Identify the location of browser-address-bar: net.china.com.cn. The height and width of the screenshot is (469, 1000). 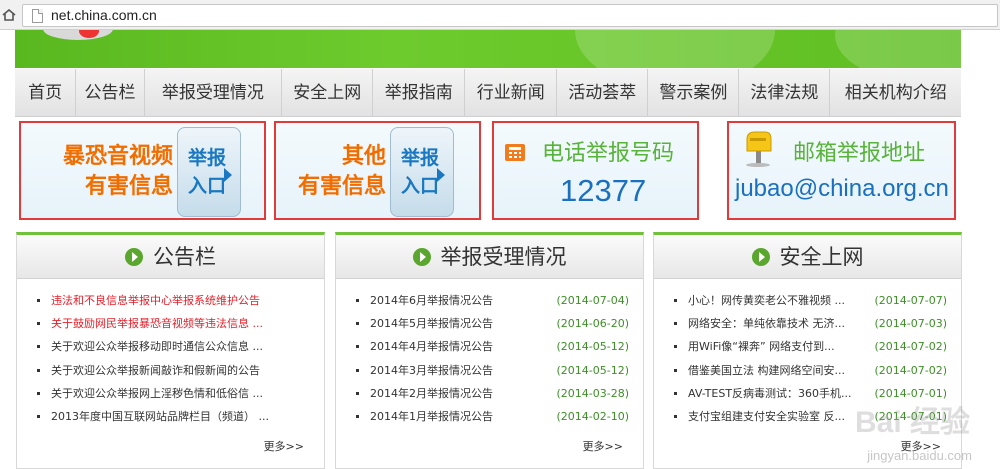
(500, 15).